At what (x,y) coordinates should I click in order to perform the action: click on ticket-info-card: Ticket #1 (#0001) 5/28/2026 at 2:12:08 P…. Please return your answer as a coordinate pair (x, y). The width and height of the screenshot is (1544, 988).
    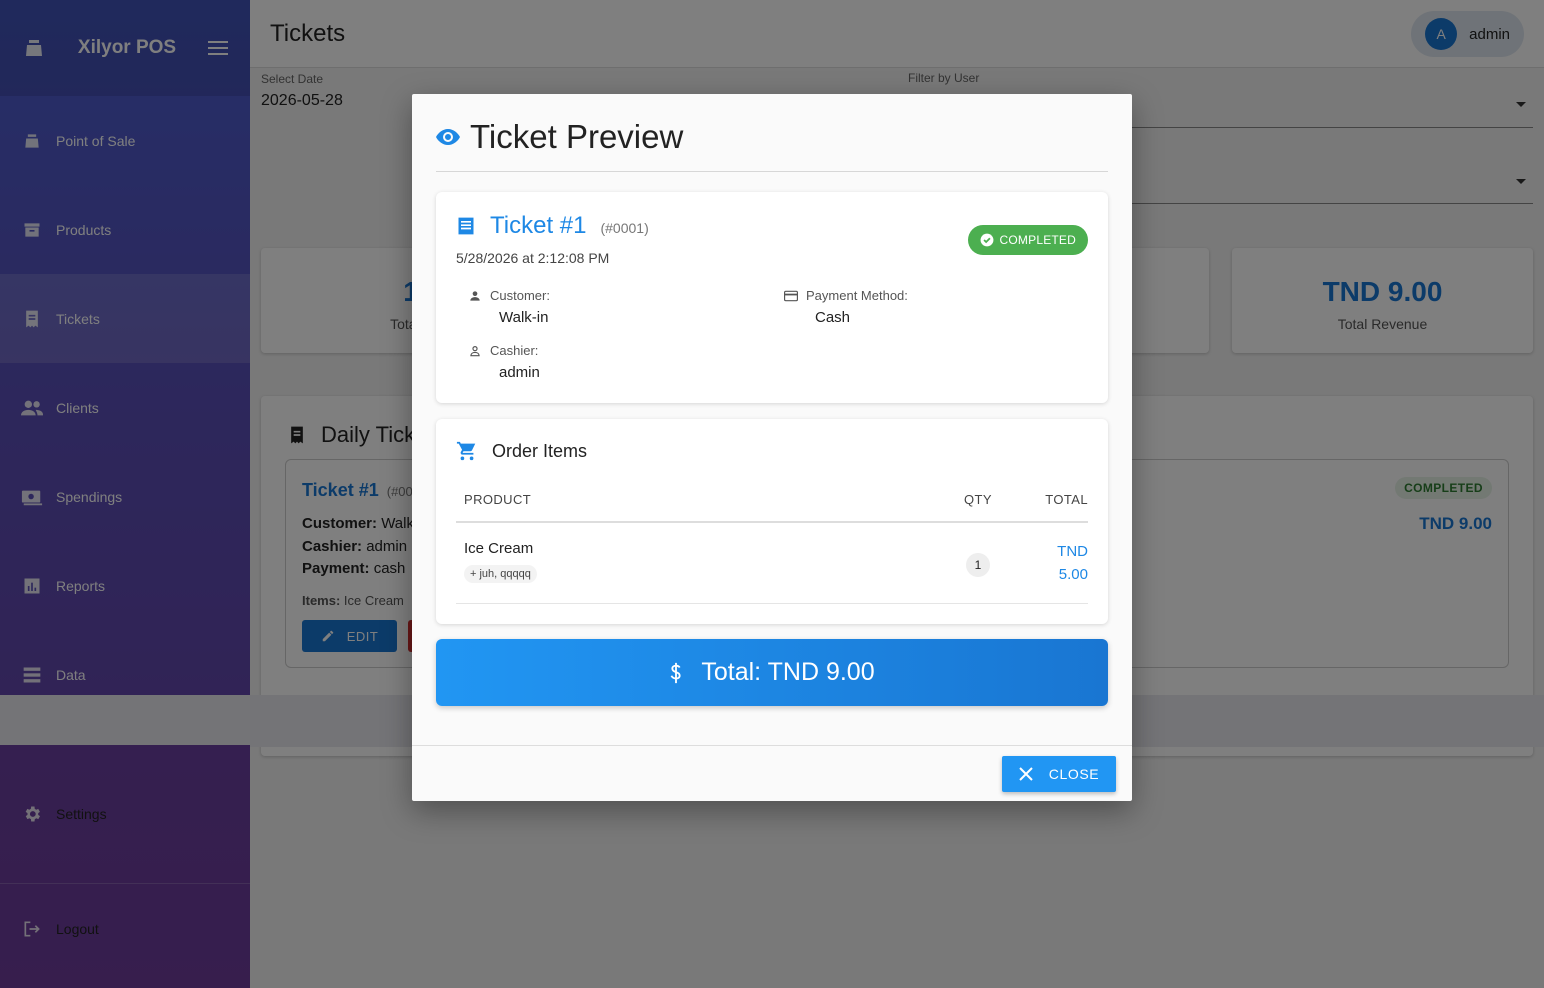
    Looking at the image, I should click on (772, 297).